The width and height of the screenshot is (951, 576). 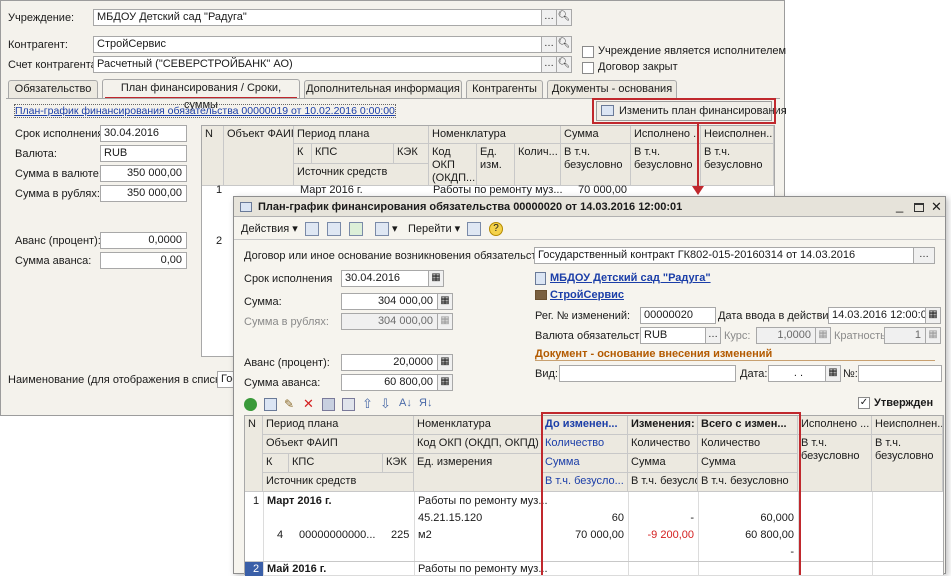 What do you see at coordinates (269, 229) in the screenshot?
I see `actions-menu: Действия ▾` at bounding box center [269, 229].